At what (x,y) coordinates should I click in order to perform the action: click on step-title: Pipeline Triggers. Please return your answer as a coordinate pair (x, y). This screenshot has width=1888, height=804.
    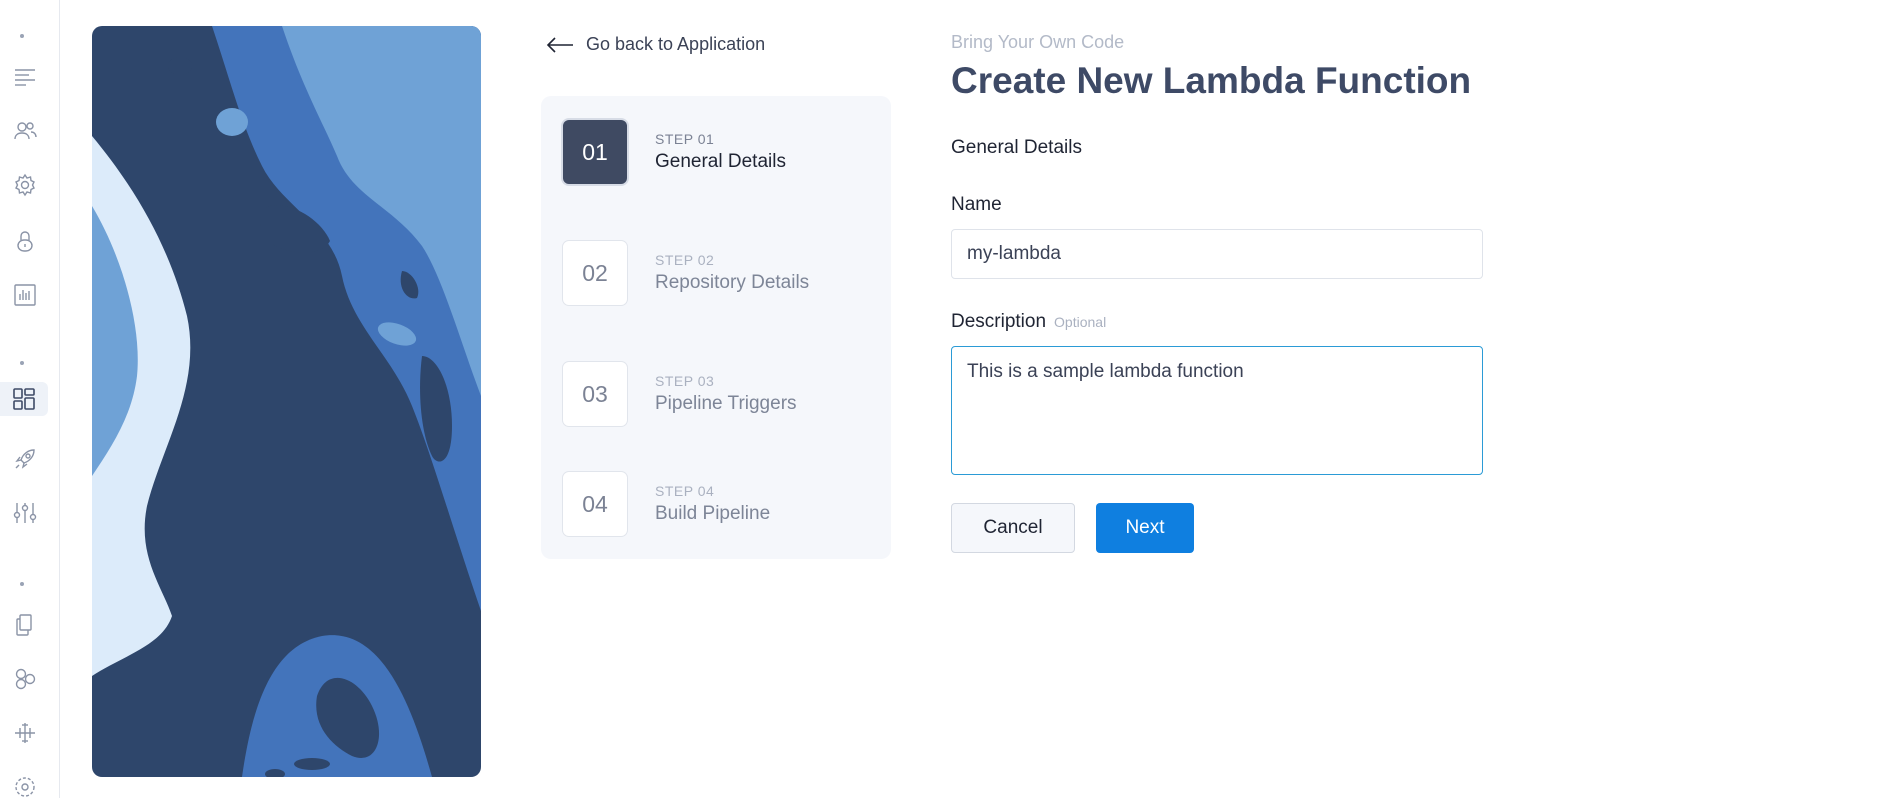
    Looking at the image, I should click on (726, 403).